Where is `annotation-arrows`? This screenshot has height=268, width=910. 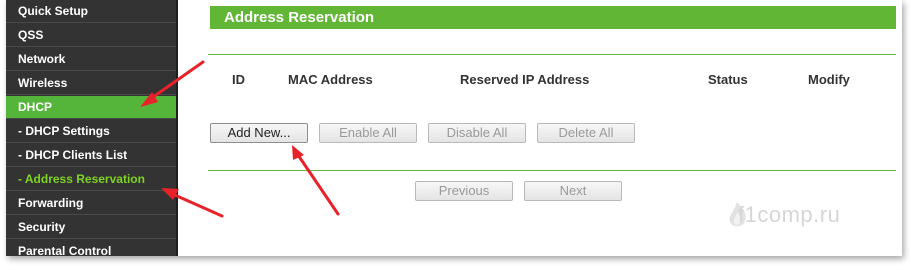 annotation-arrows is located at coordinates (240, 139).